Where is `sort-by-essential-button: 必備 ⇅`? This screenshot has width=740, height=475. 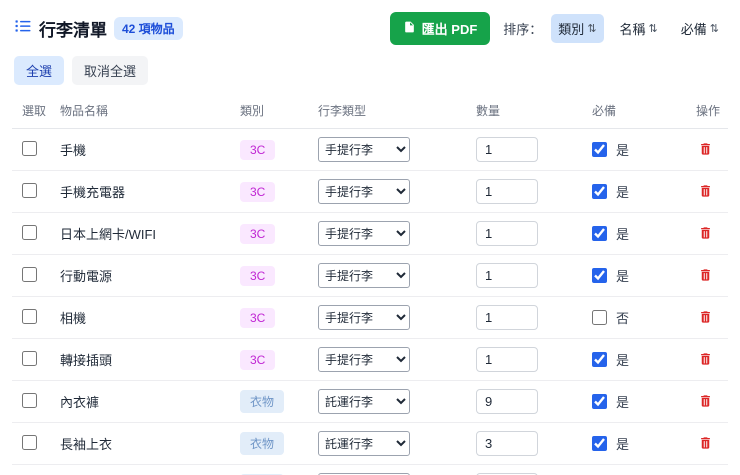 sort-by-essential-button: 必備 ⇅ is located at coordinates (700, 28).